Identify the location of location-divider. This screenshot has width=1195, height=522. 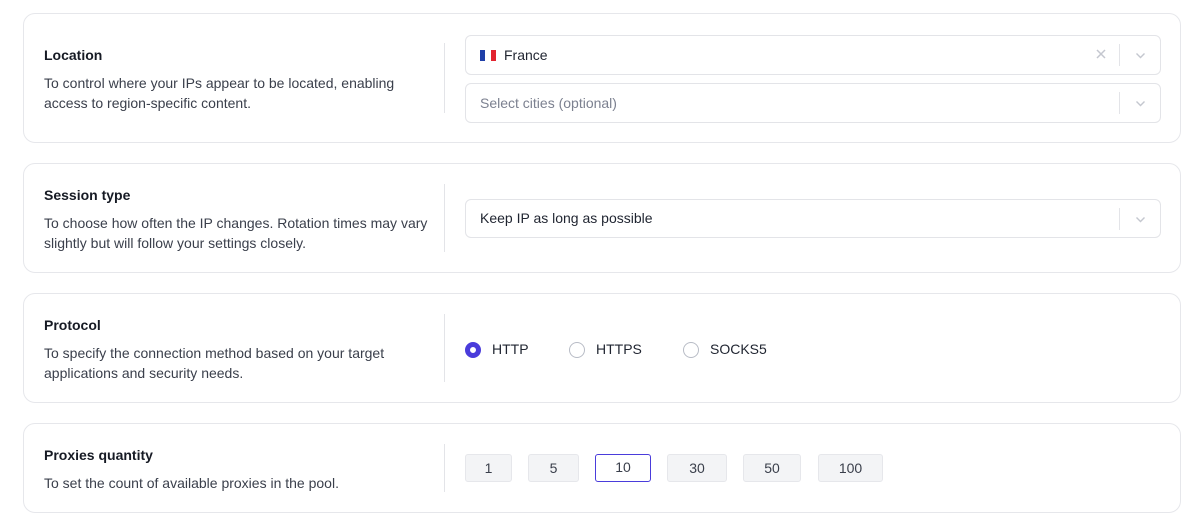
(444, 78).